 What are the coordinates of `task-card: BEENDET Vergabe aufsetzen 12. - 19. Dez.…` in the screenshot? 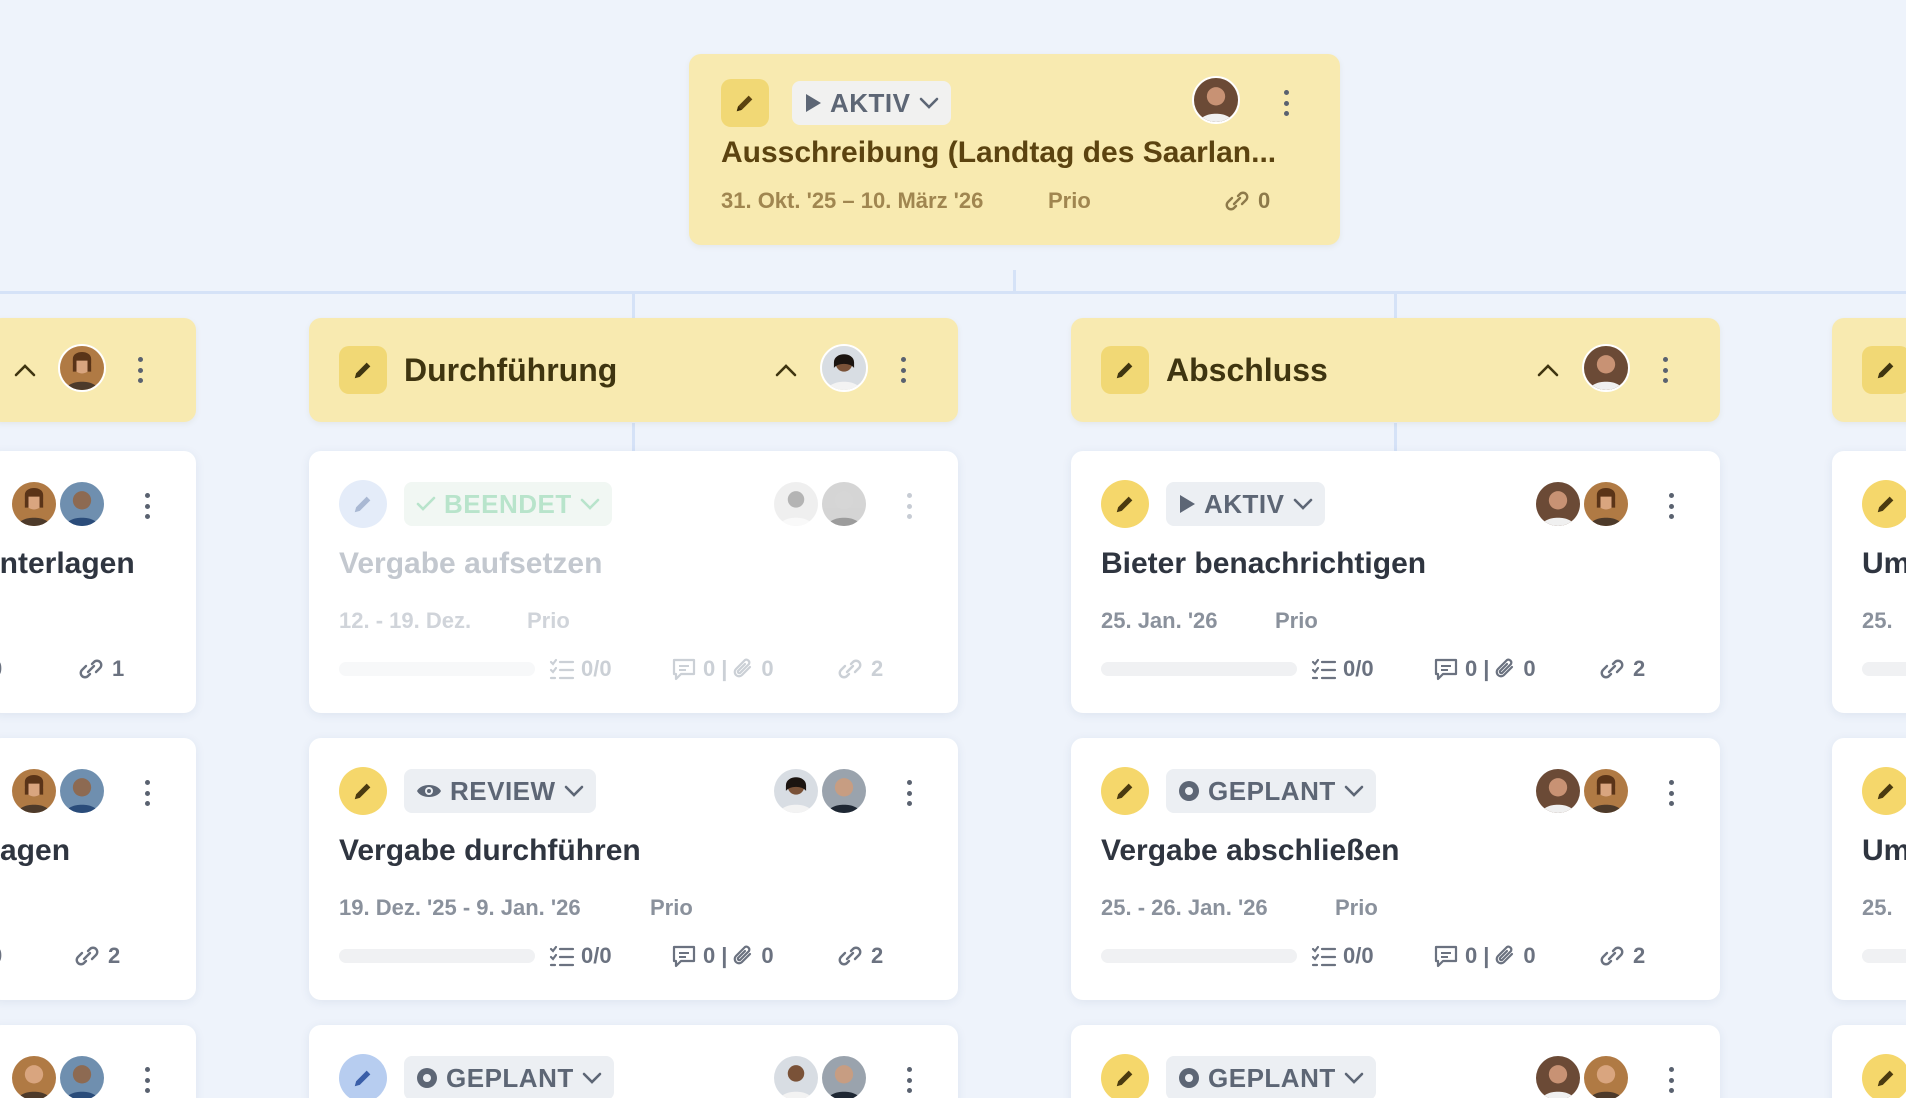 It's located at (633, 582).